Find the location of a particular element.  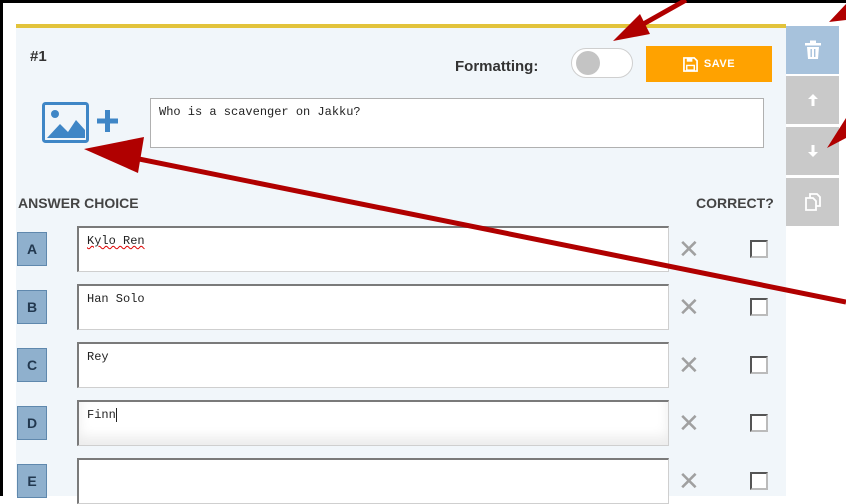

answer-letter: E is located at coordinates (32, 481).